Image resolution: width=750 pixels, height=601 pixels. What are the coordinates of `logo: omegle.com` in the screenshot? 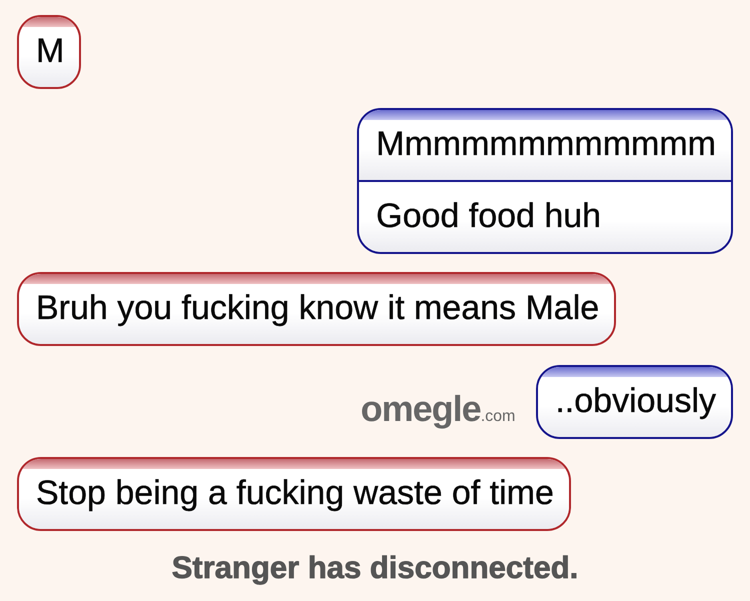 It's located at (438, 409).